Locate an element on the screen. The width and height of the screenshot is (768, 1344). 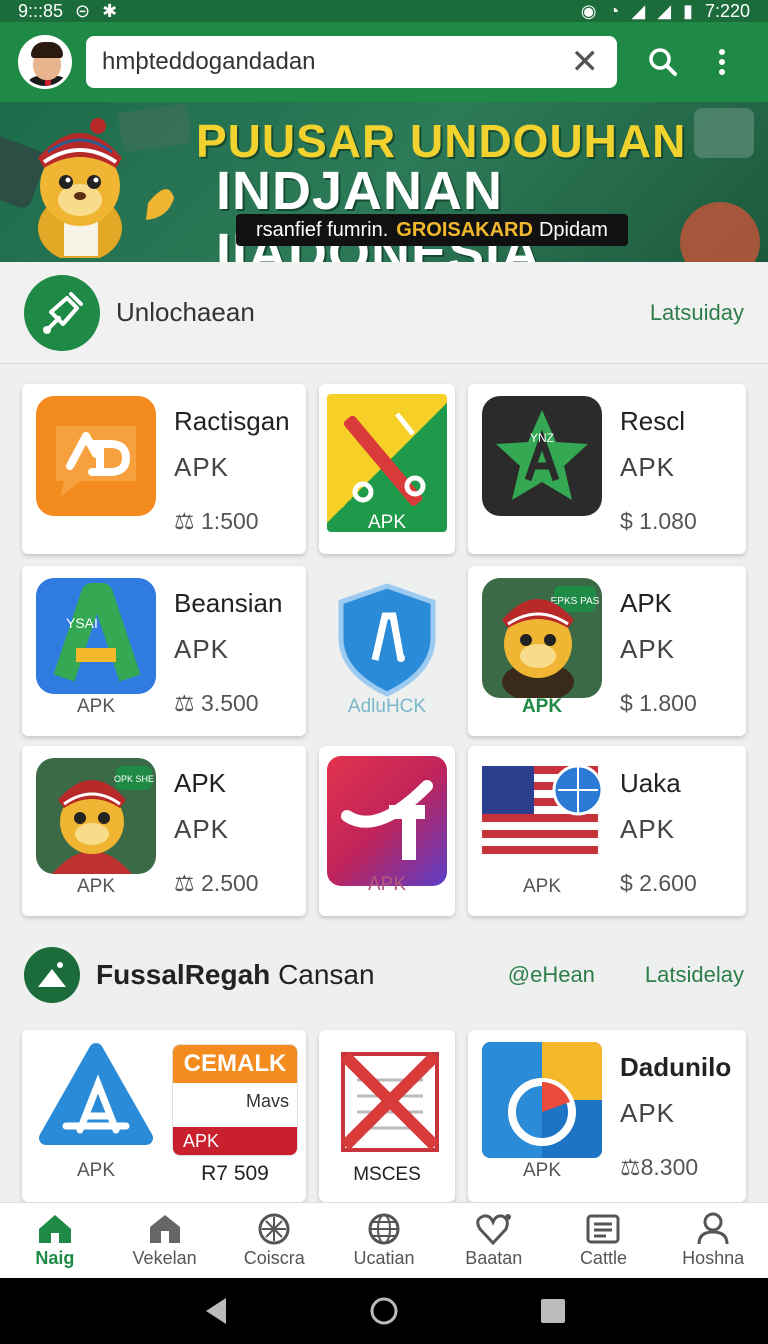
nav-item-baatan: Baatan is located at coordinates (494, 1240).